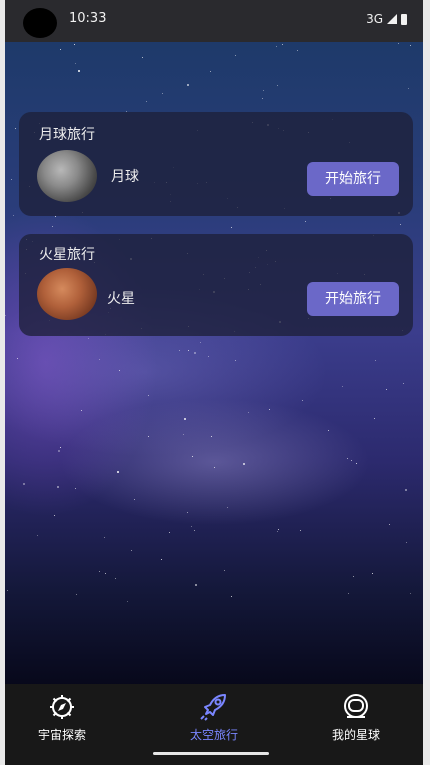 The width and height of the screenshot is (430, 765). I want to click on tab-space-travel: 太空旅行, so click(214, 717).